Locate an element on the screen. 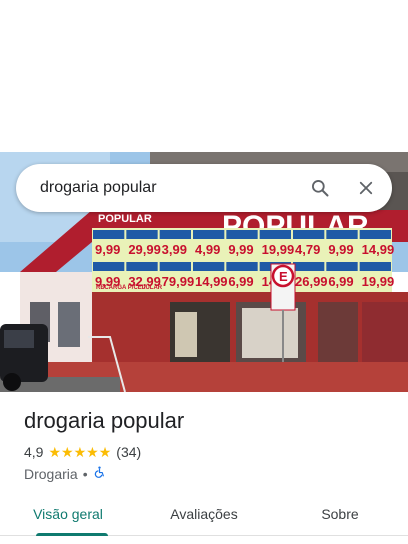 The image size is (408, 544). price-tag: 79,99 is located at coordinates (178, 281).